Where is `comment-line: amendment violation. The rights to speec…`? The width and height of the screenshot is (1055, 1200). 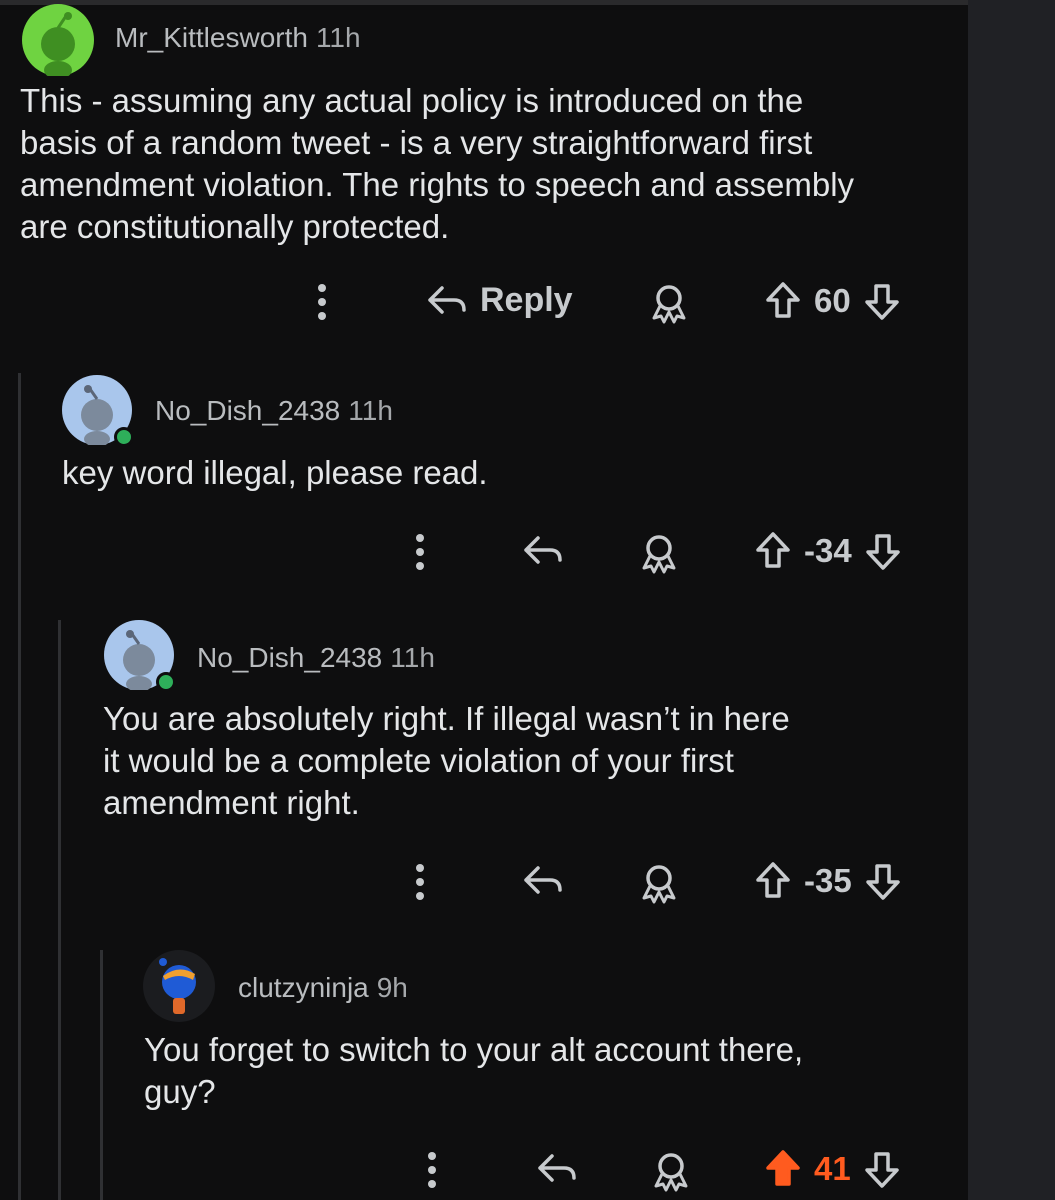
comment-line: amendment violation. The rights to speec… is located at coordinates (437, 184).